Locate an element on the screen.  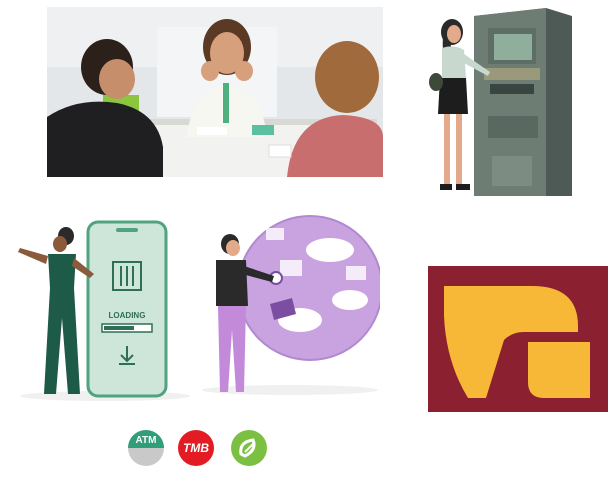
transport-logo is located at coordinates (518, 339).